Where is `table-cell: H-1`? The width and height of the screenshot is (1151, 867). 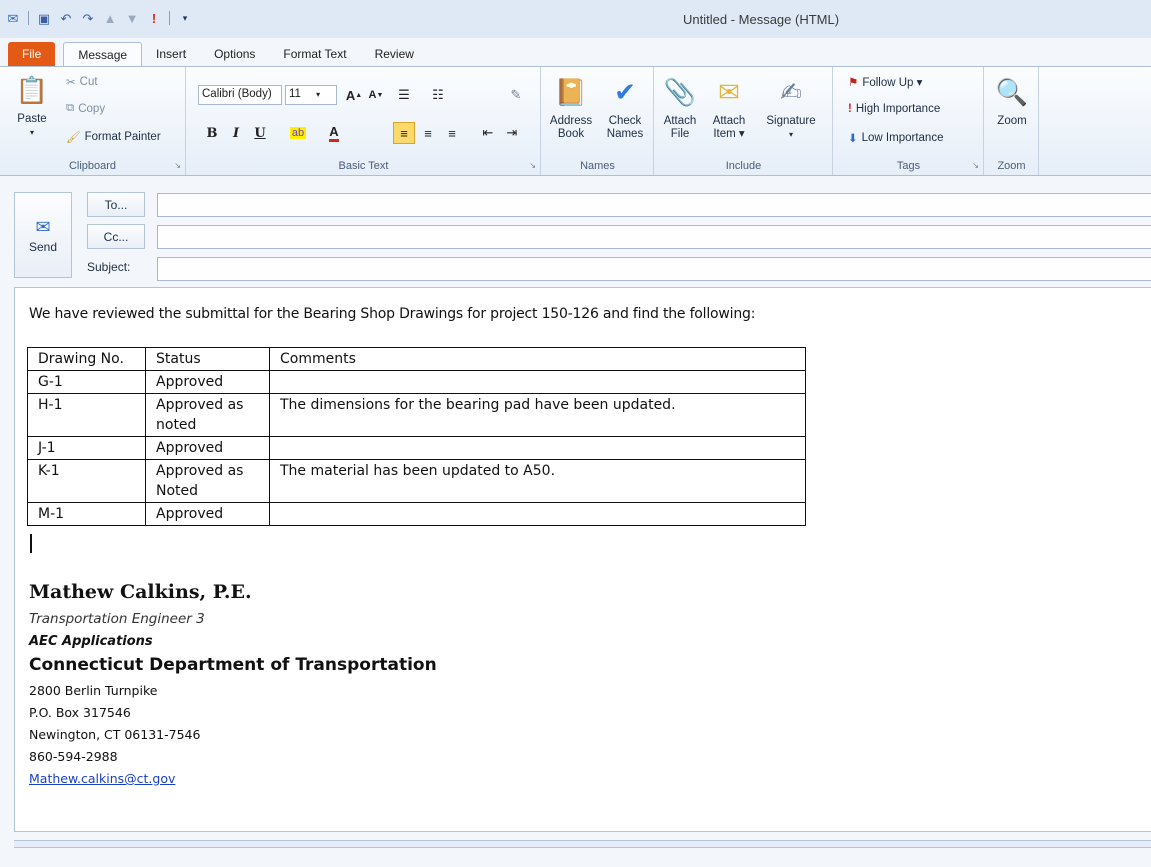 table-cell: H-1 is located at coordinates (86, 415).